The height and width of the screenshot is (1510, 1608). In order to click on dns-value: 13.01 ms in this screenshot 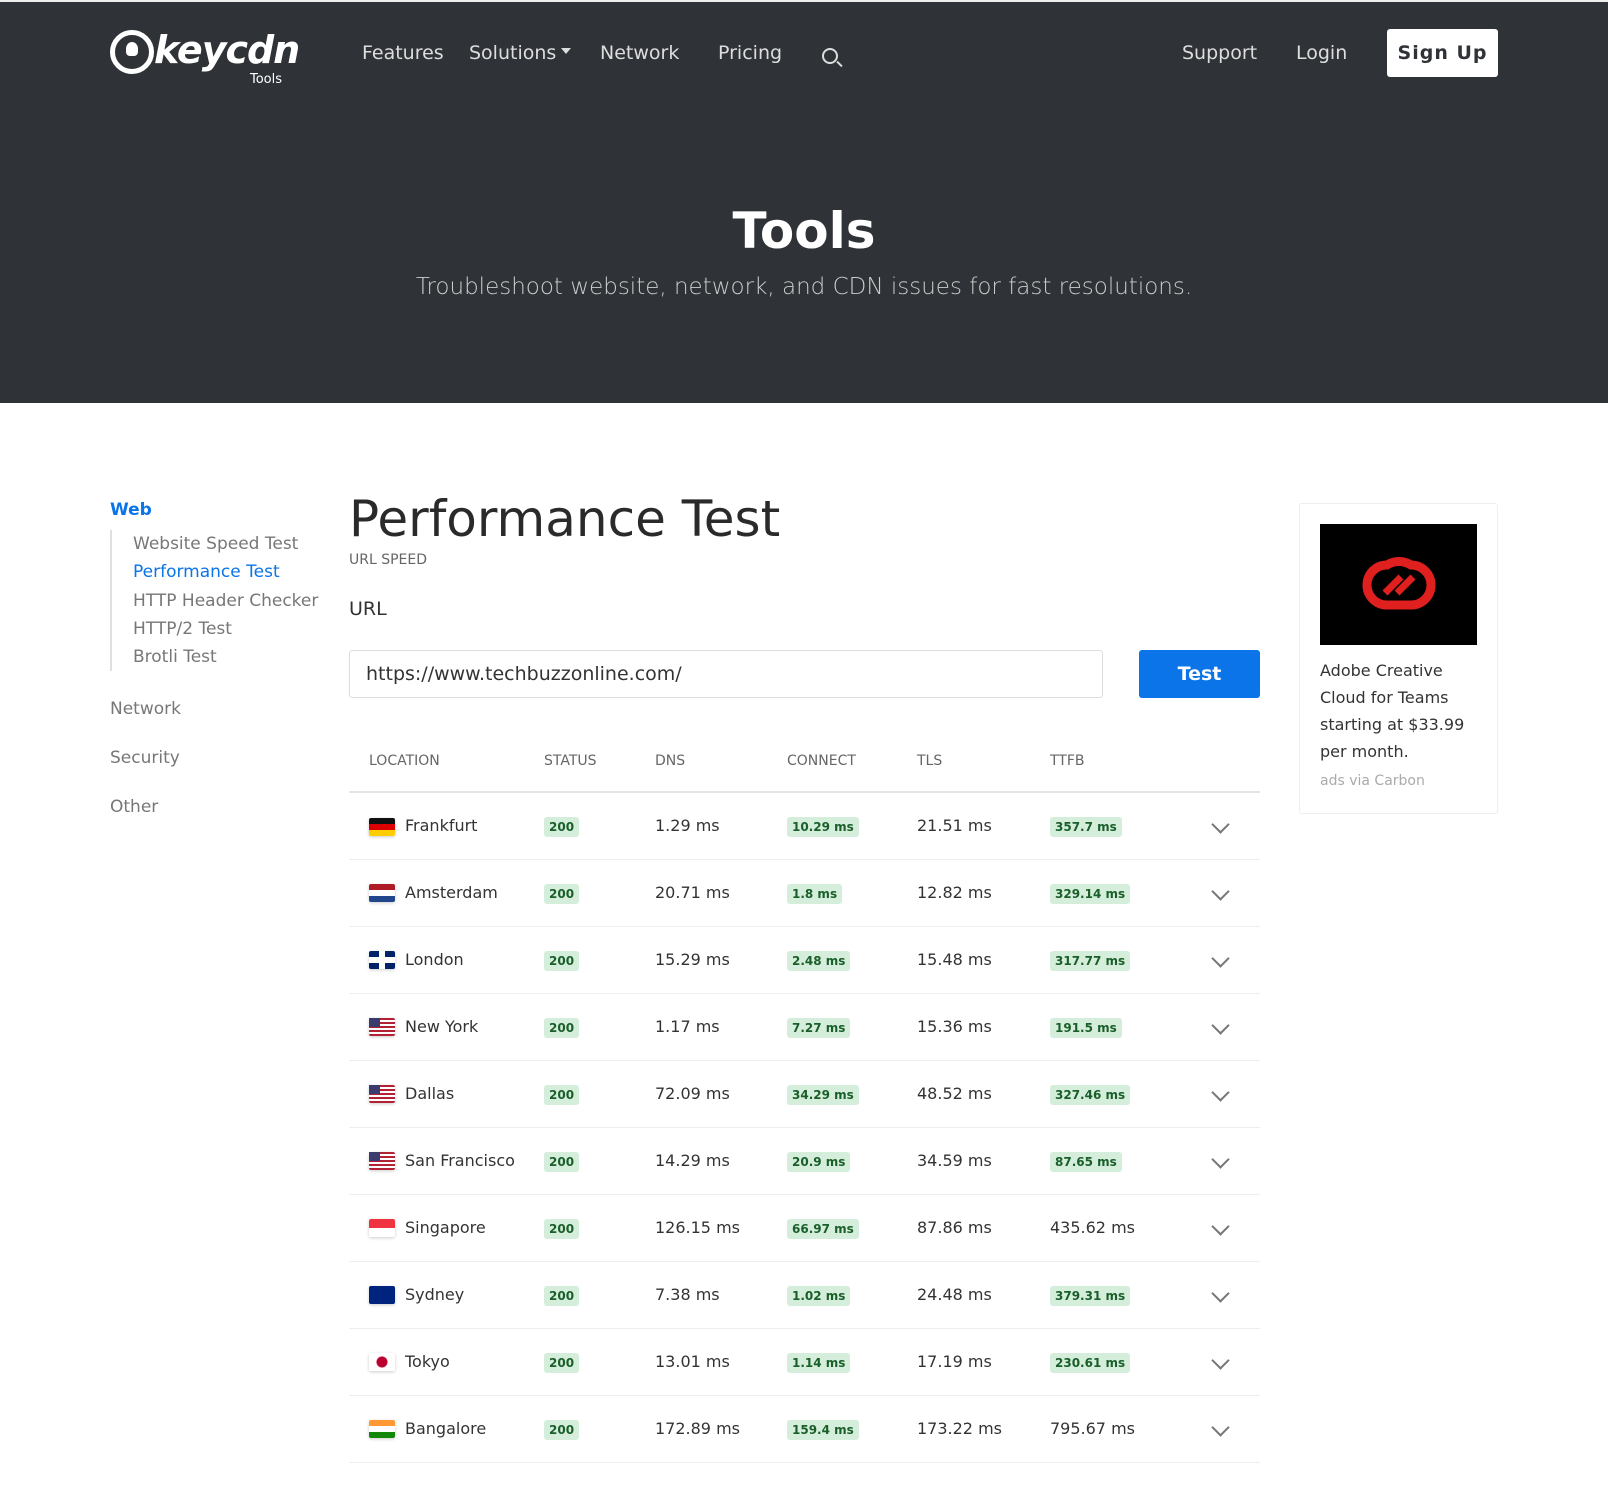, I will do `click(692, 1361)`.